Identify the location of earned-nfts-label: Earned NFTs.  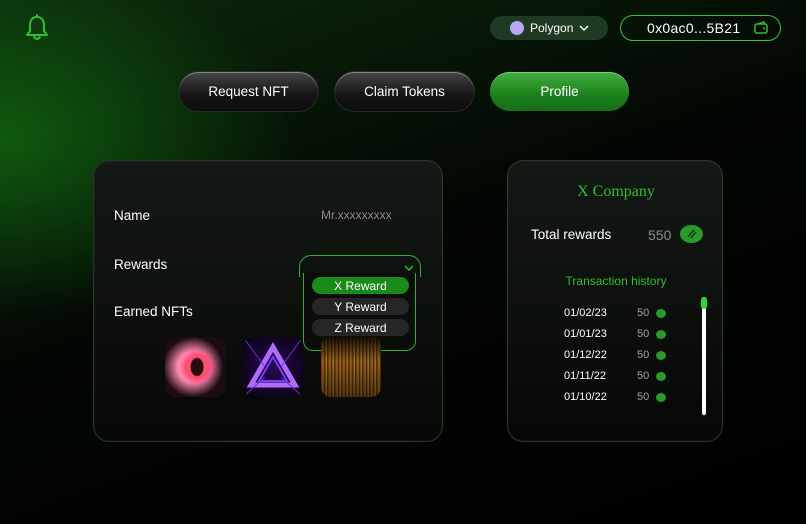
(153, 311).